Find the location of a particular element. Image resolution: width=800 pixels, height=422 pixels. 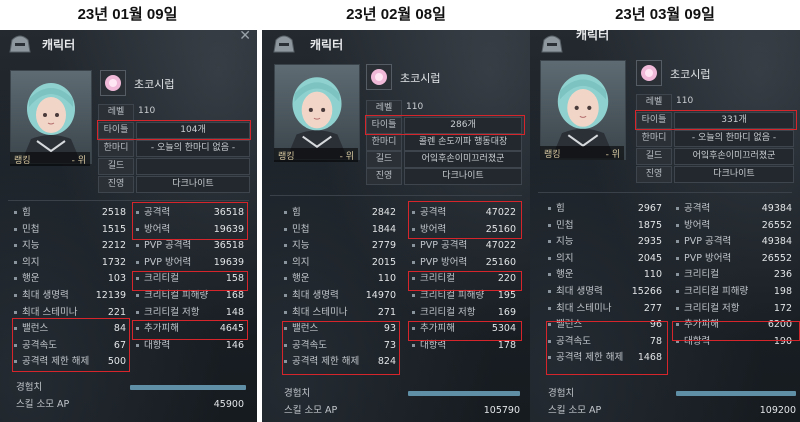

stat-row: 지능 2779 is located at coordinates (340, 246).